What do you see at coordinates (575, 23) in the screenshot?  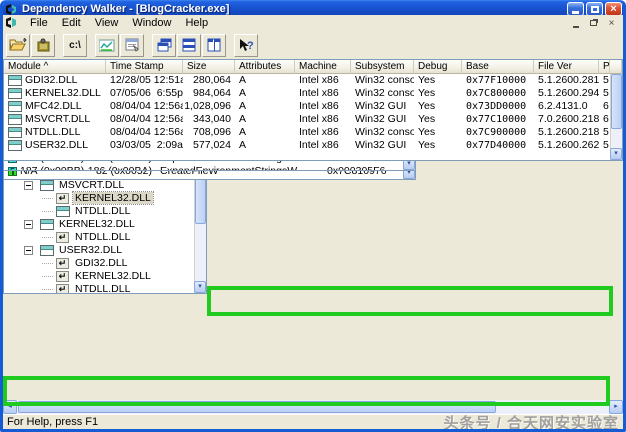 I see `mdi-minimize-button` at bounding box center [575, 23].